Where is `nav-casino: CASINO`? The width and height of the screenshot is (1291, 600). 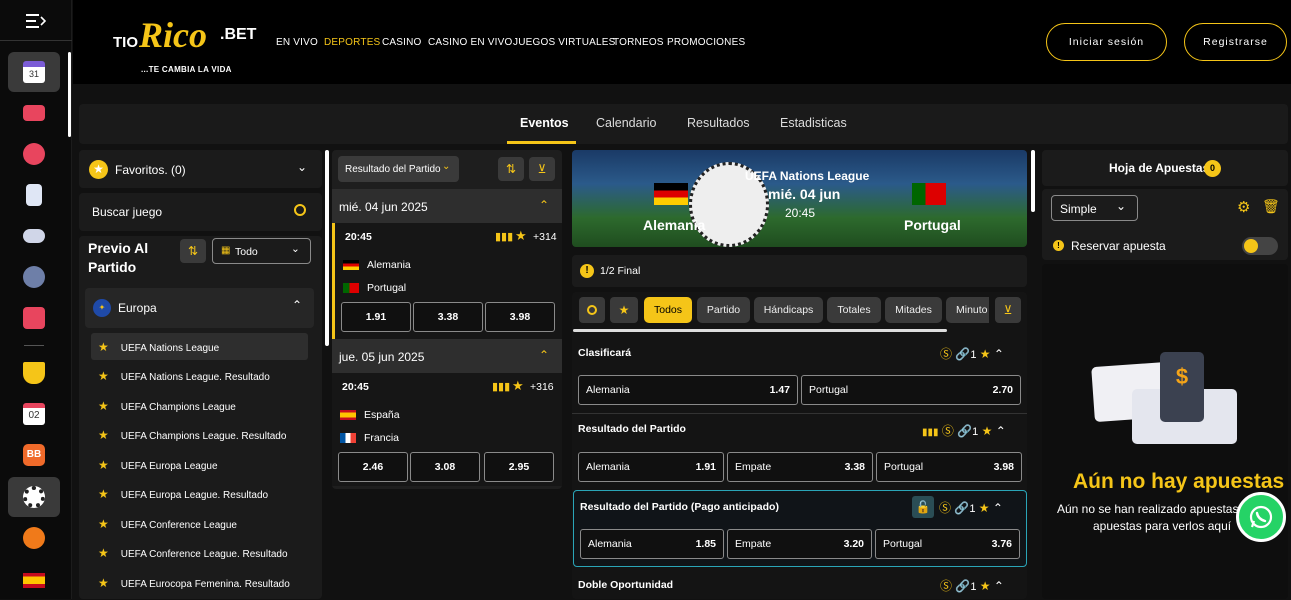 nav-casino: CASINO is located at coordinates (402, 42).